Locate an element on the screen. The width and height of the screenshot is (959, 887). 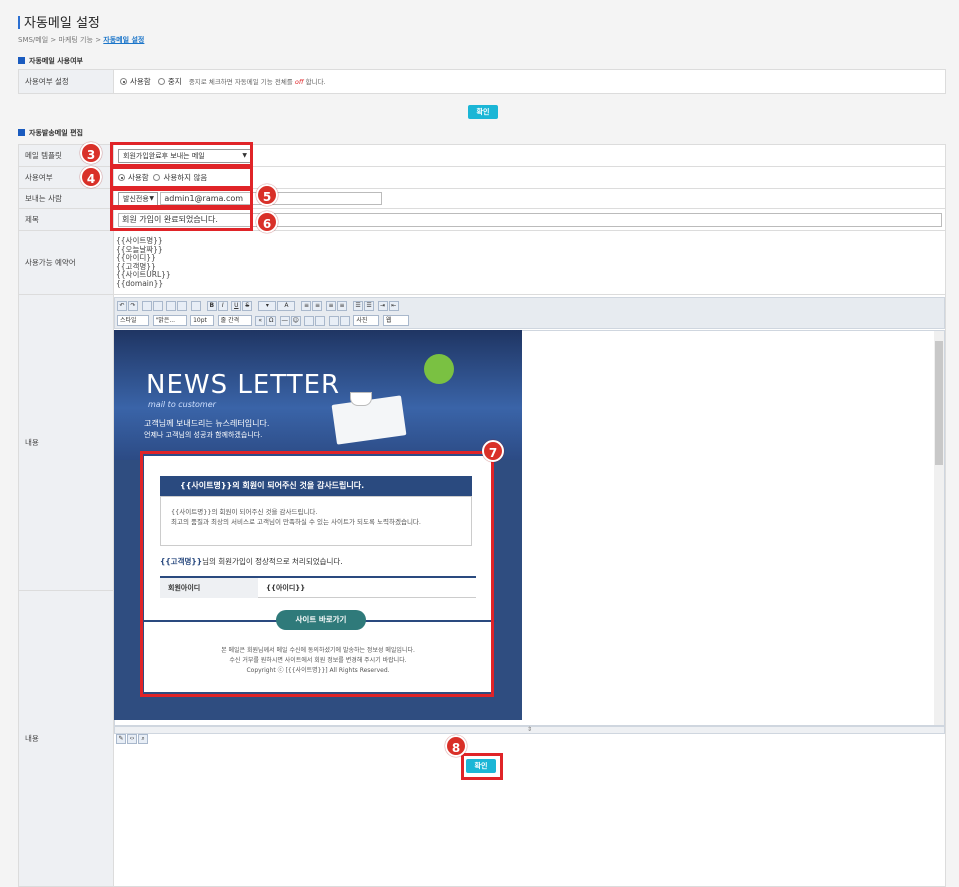
editor-scrollbar is located at coordinates (939, 528).